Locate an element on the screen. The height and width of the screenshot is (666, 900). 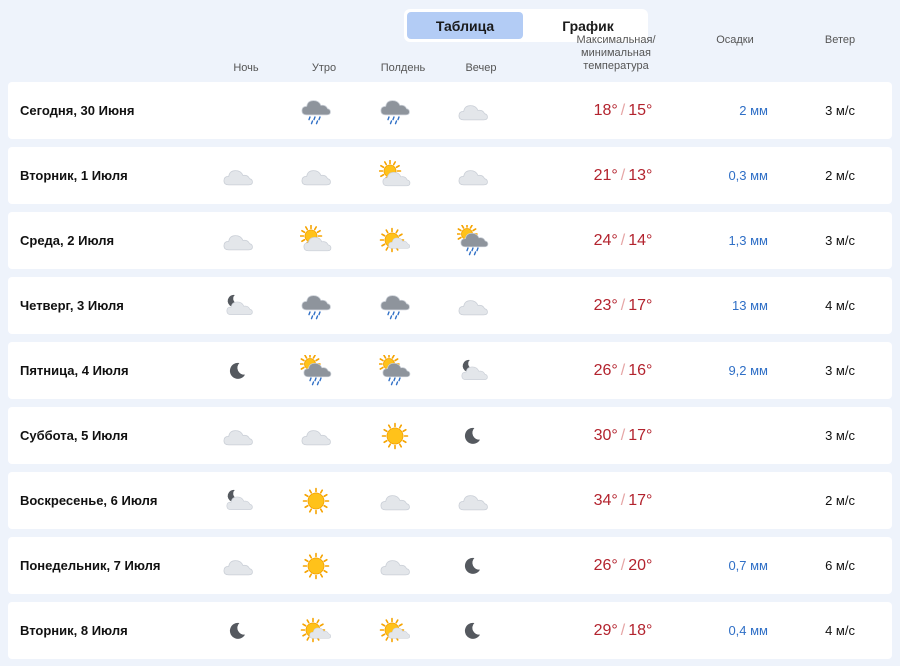
row-precipitation: 0,4 мм is located at coordinates (748, 630).